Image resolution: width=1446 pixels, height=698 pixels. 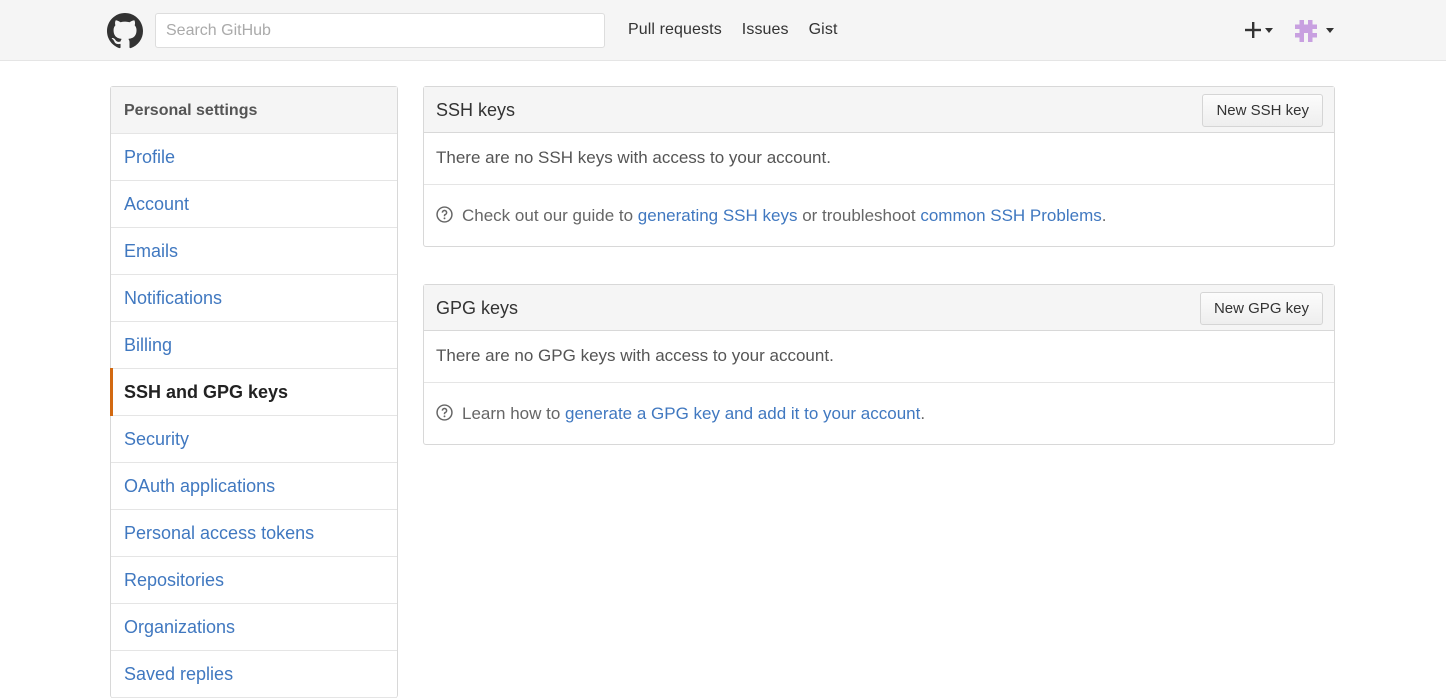 What do you see at coordinates (254, 627) in the screenshot?
I see `sidebar-item-organizations: Organizations` at bounding box center [254, 627].